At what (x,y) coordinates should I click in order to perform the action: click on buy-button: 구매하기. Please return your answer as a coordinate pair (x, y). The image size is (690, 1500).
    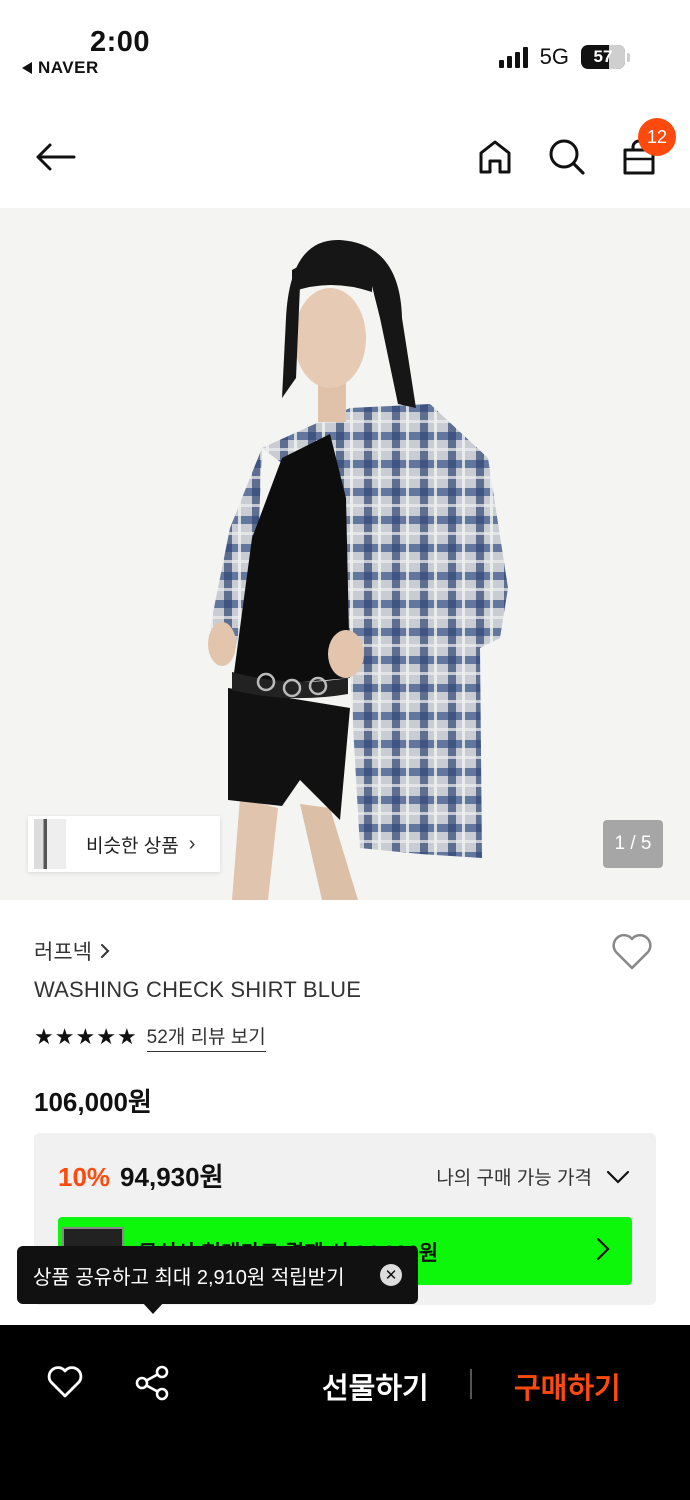
    Looking at the image, I should click on (567, 1386).